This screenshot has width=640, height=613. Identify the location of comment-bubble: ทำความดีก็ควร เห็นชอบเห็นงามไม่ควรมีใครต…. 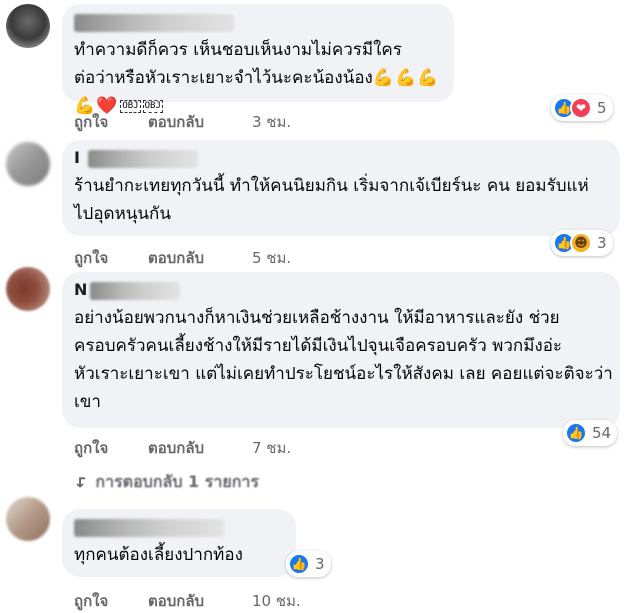
(258, 60).